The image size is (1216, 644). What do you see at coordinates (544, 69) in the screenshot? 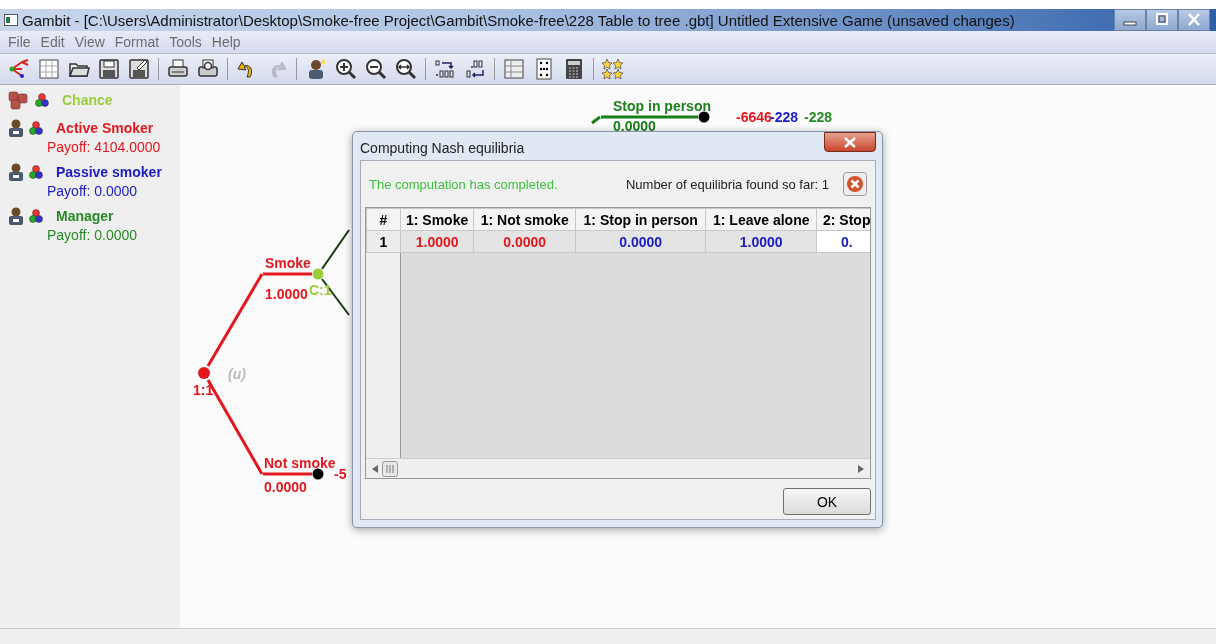
I see `card-icon` at bounding box center [544, 69].